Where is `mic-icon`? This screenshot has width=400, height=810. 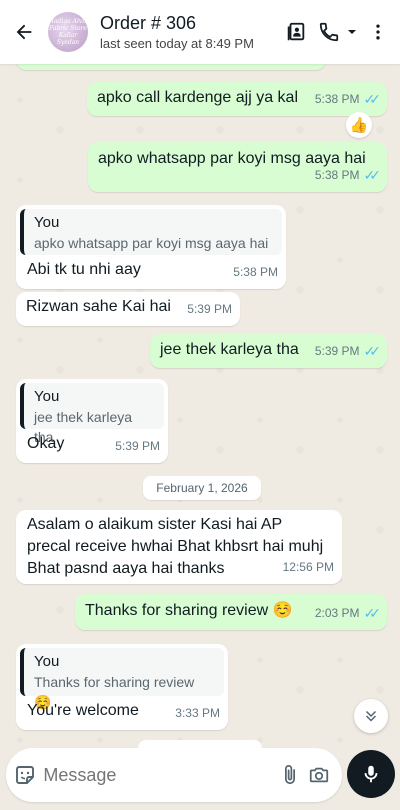 mic-icon is located at coordinates (371, 774).